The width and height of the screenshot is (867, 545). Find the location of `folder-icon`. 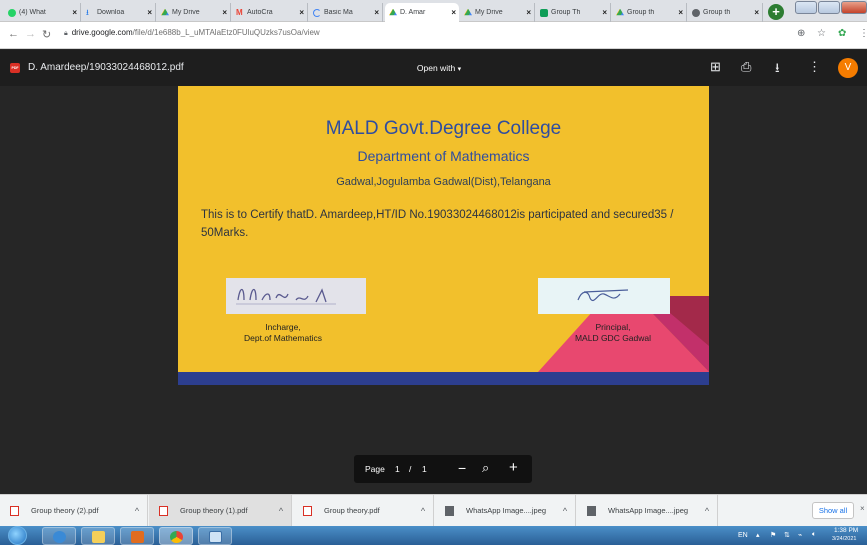

folder-icon is located at coordinates (98, 537).